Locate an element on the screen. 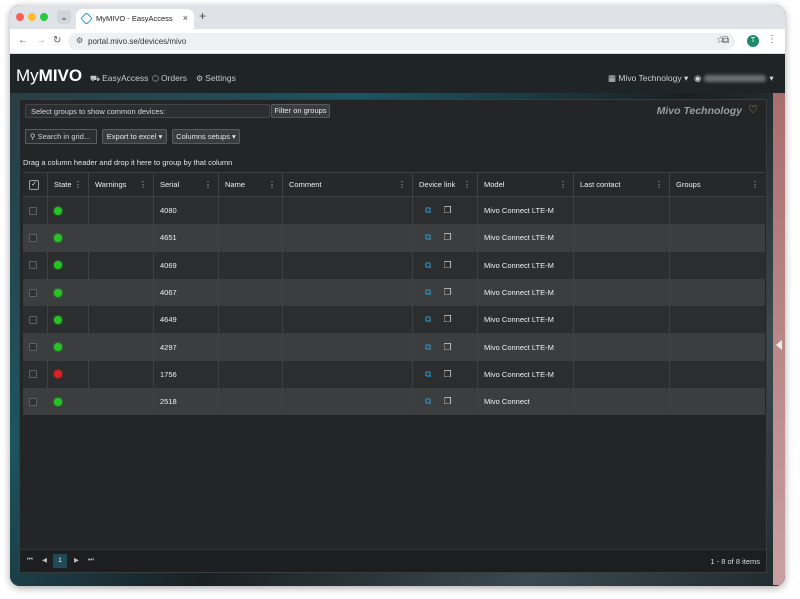  table-row: 4067 ⧉ ❐ Mivo Connect LTE-M is located at coordinates (394, 292).